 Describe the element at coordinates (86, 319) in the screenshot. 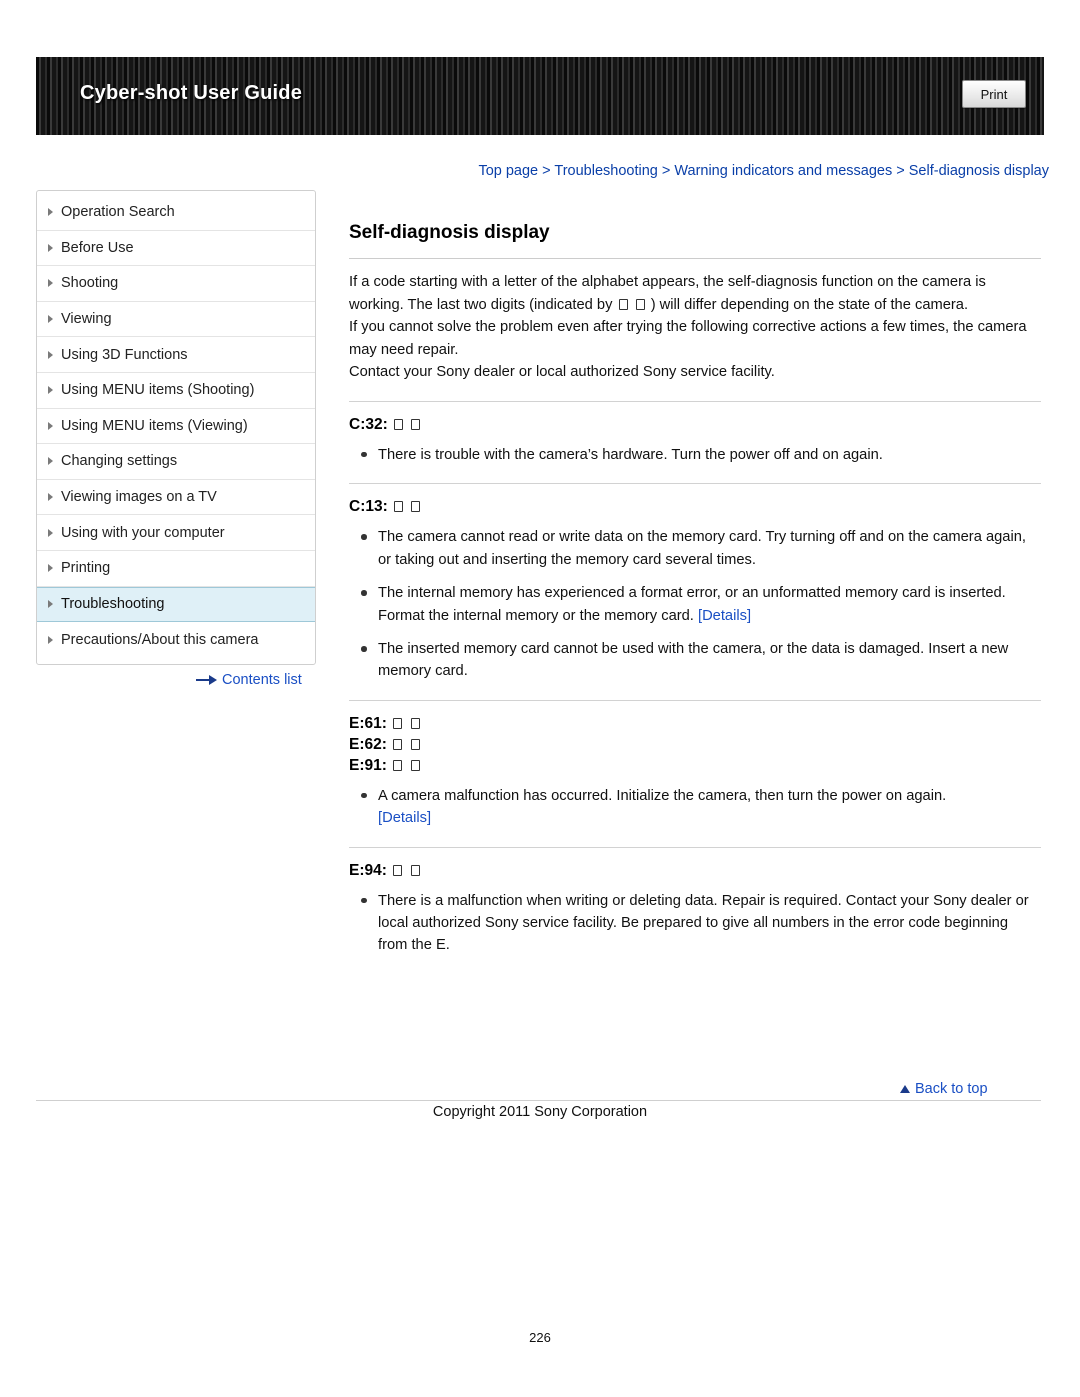

I see `sidebar-item-label: Viewing` at that location.